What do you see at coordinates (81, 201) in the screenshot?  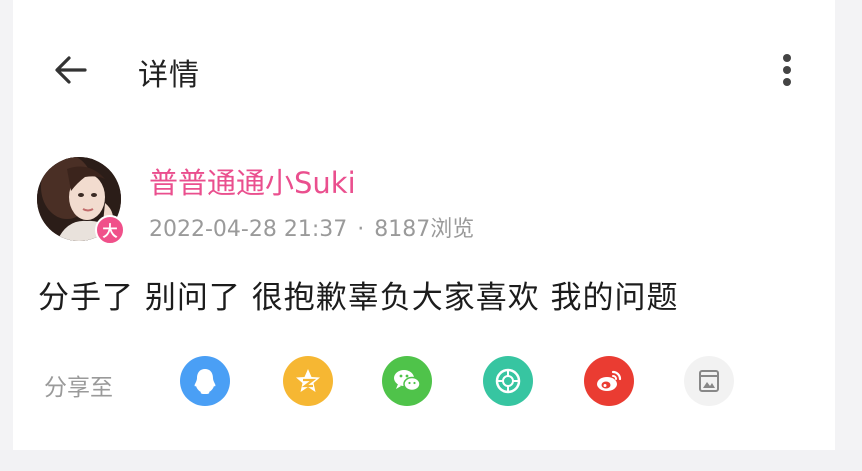 I see `author-avatar: 大` at bounding box center [81, 201].